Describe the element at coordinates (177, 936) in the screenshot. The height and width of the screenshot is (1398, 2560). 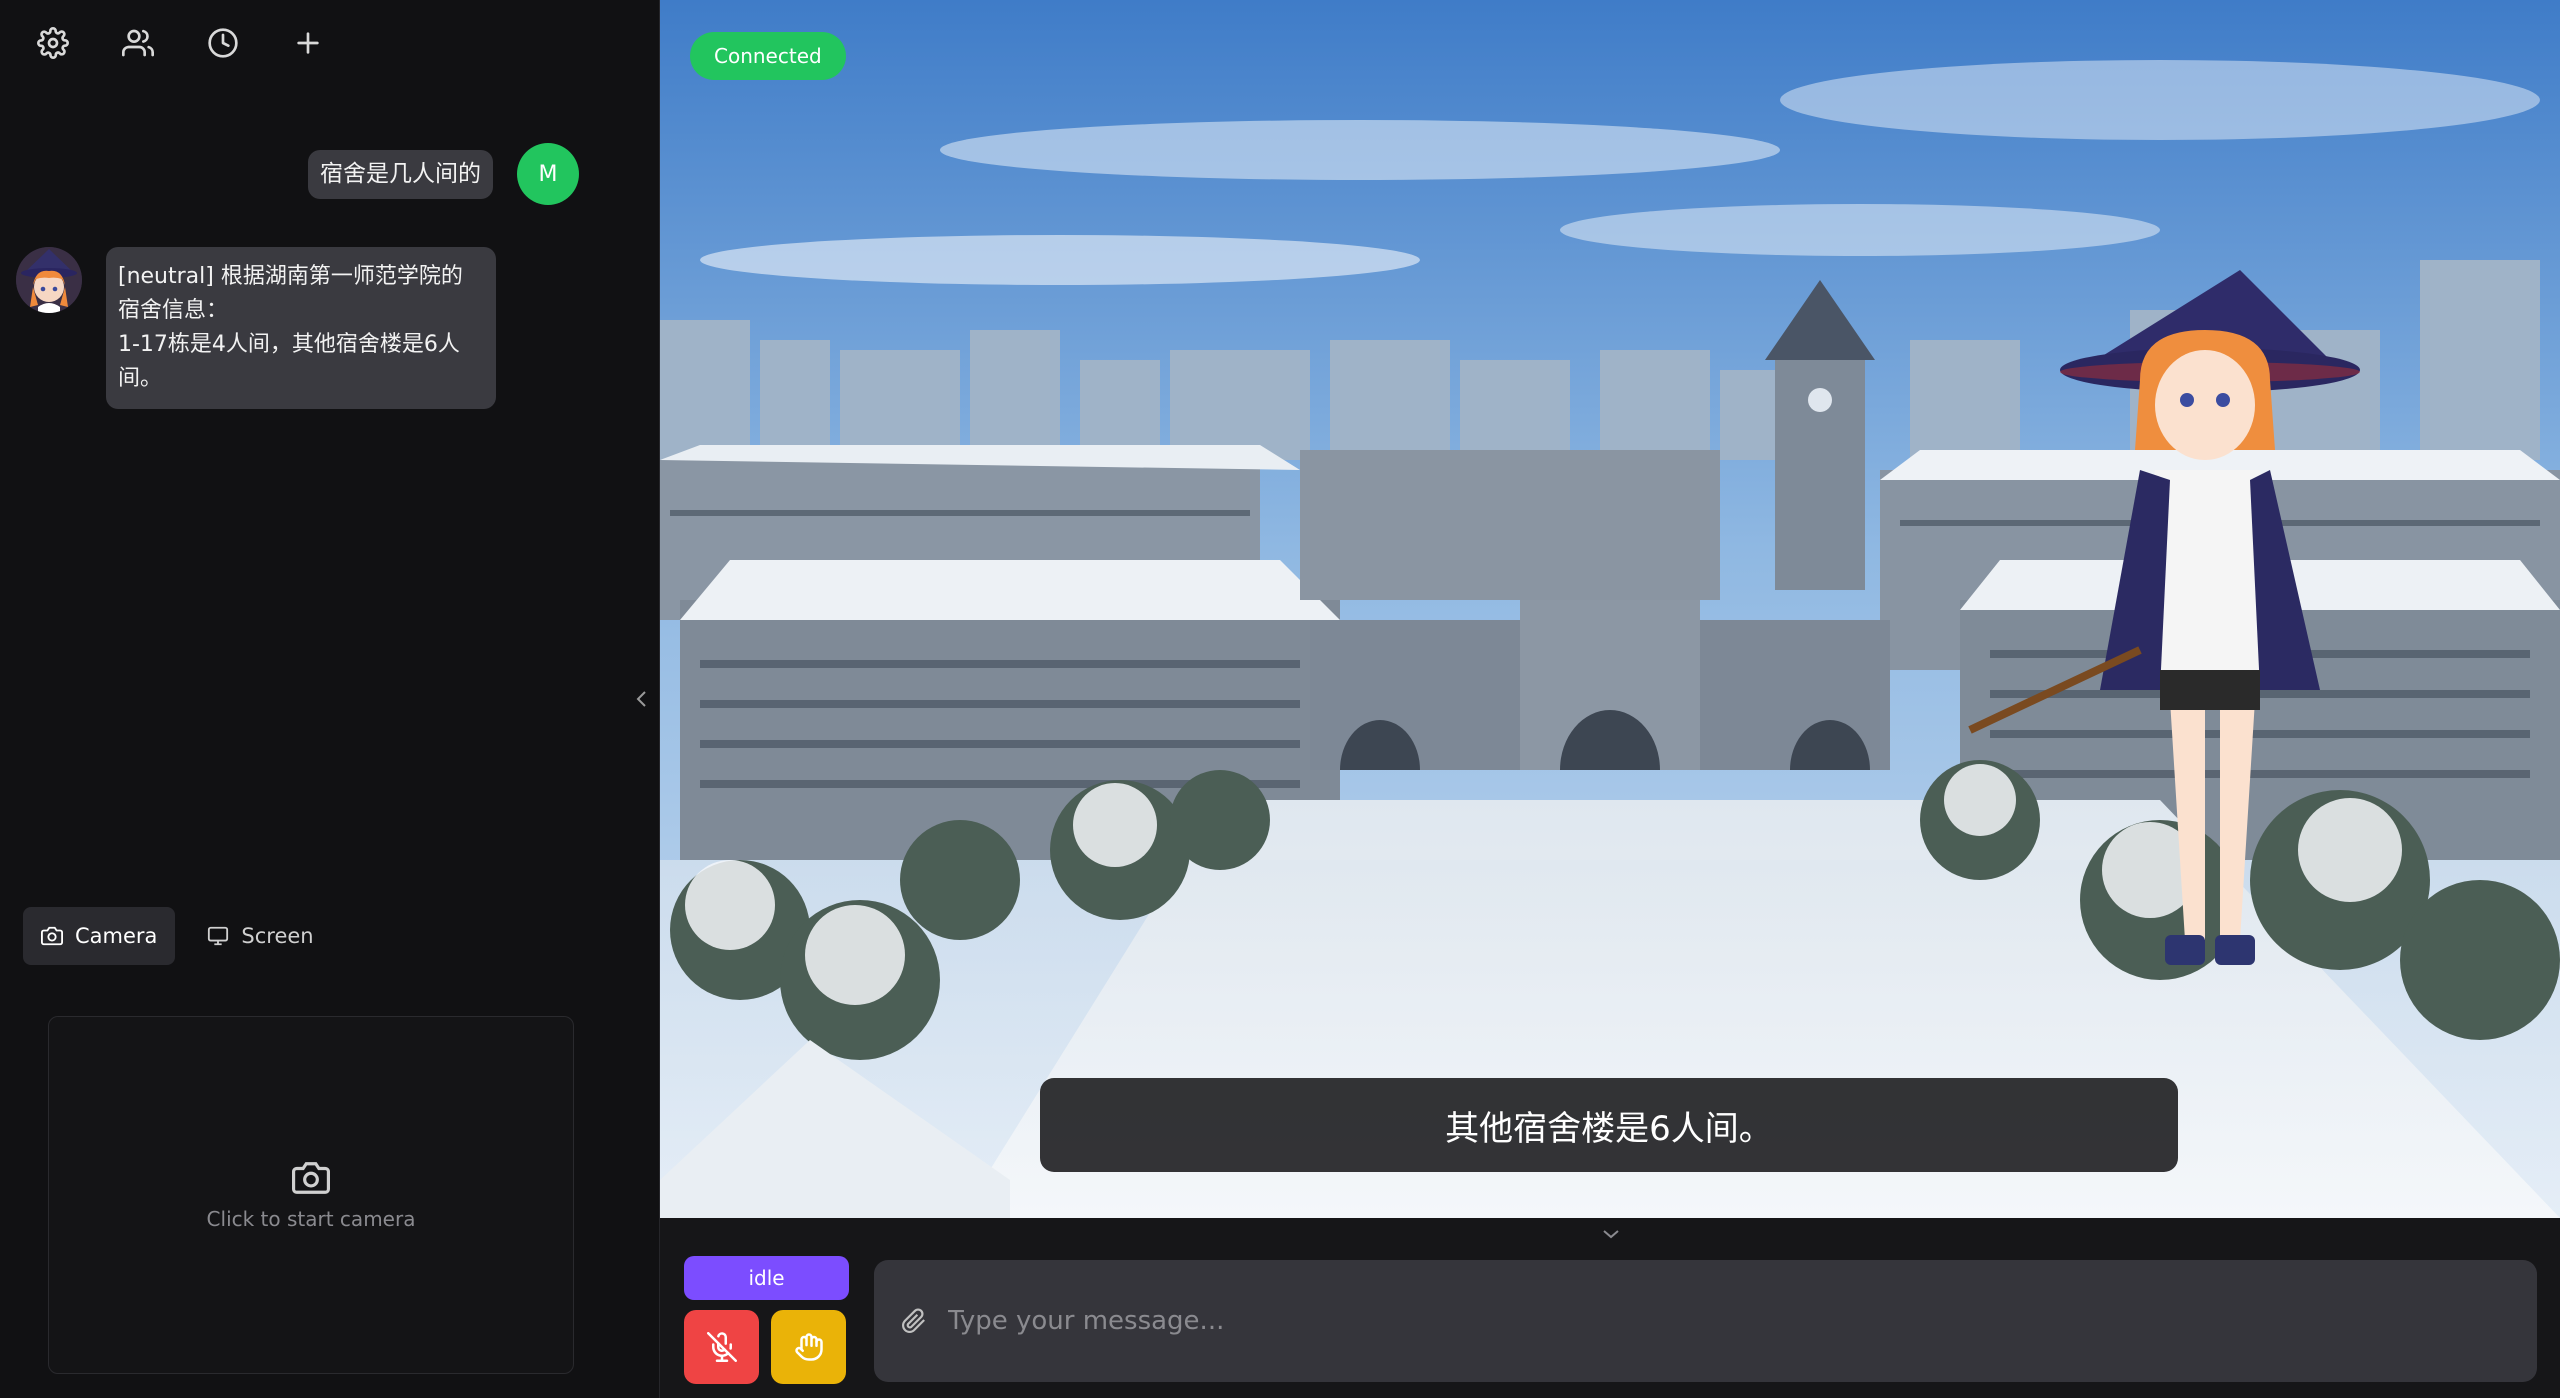
I see `media-tabs: Camera Screen` at that location.